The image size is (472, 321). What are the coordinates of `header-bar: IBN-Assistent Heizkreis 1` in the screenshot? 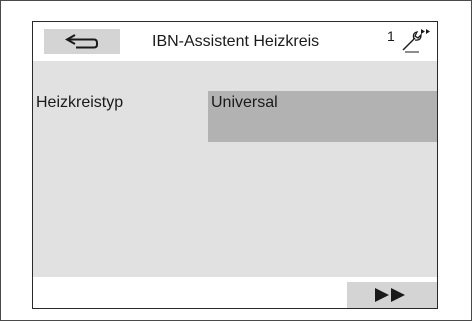 It's located at (235, 41).